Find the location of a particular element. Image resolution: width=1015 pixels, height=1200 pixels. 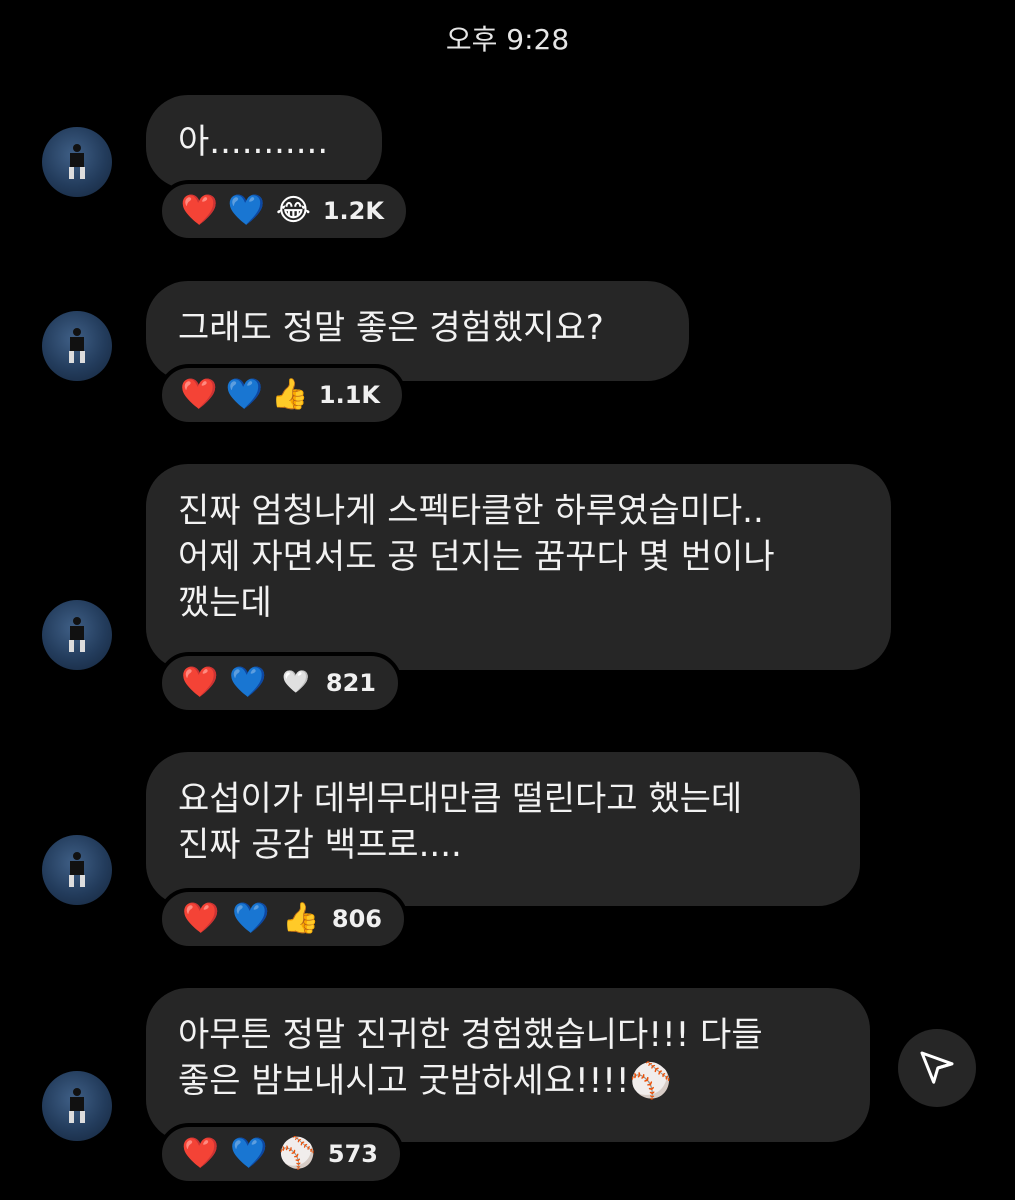

reaction-bar: ❤️ 💙 👍 806 is located at coordinates (283, 919).